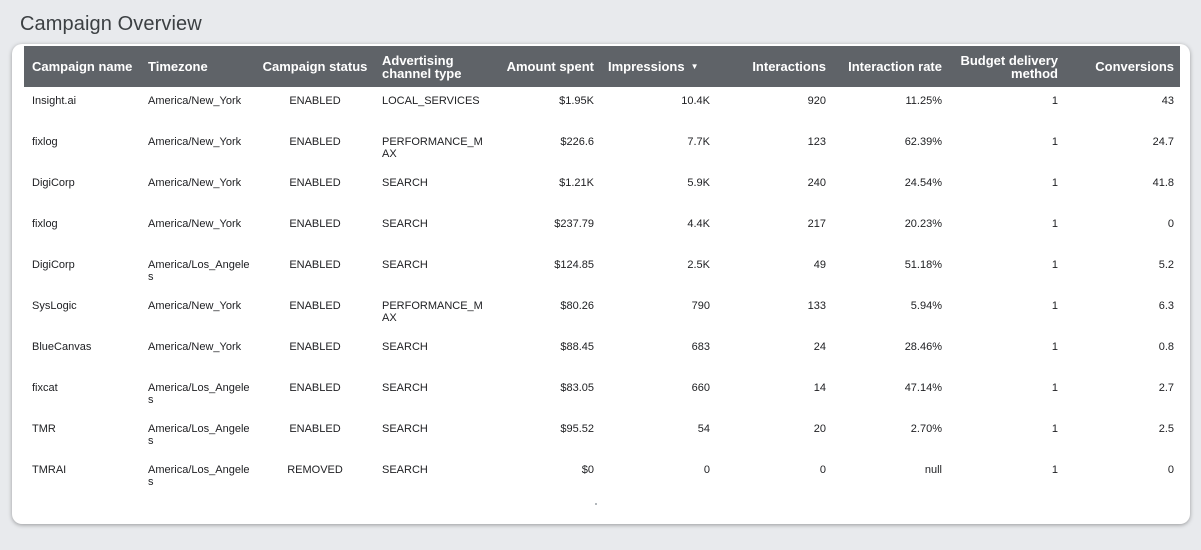 The image size is (1201, 550). What do you see at coordinates (546, 66) in the screenshot?
I see `column-header-amount-spent: Amount spent` at bounding box center [546, 66].